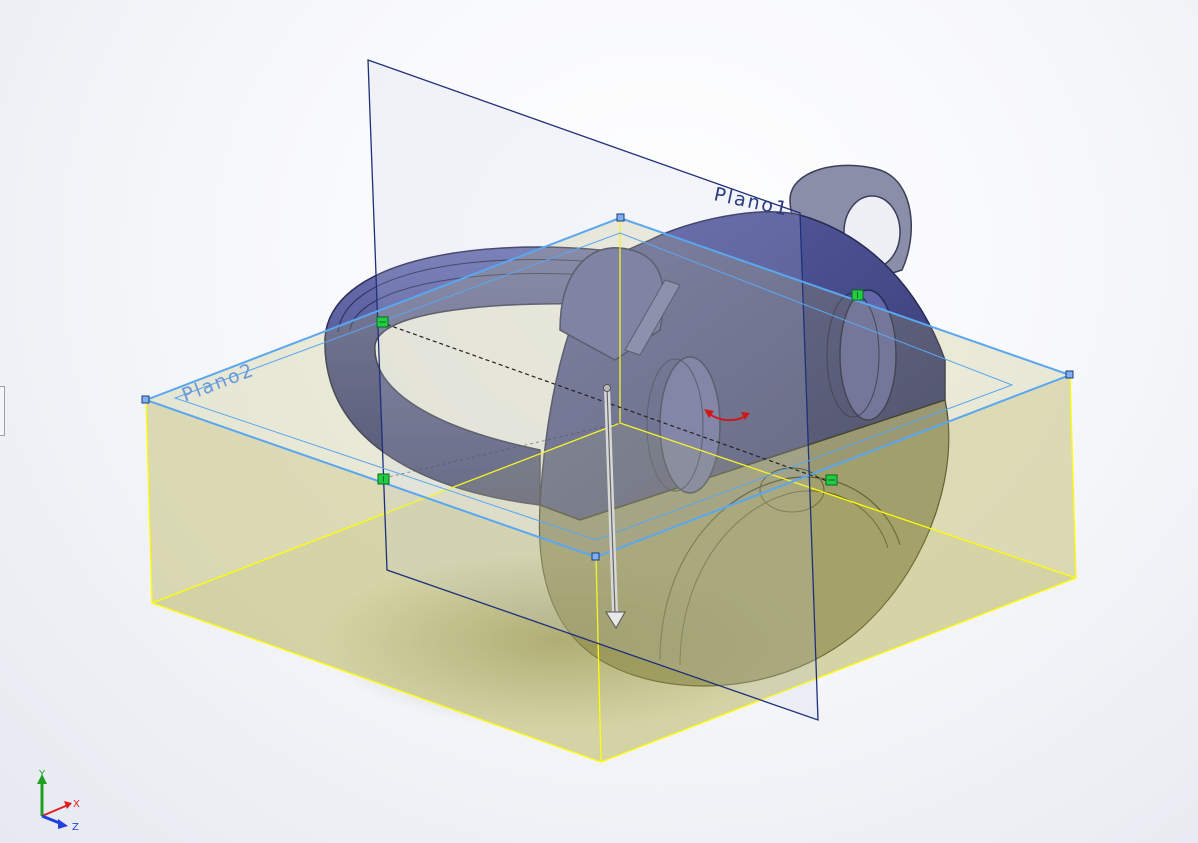 This screenshot has width=1198, height=843. Describe the element at coordinates (595, 556) in the screenshot. I see `plane-handle-front` at that location.